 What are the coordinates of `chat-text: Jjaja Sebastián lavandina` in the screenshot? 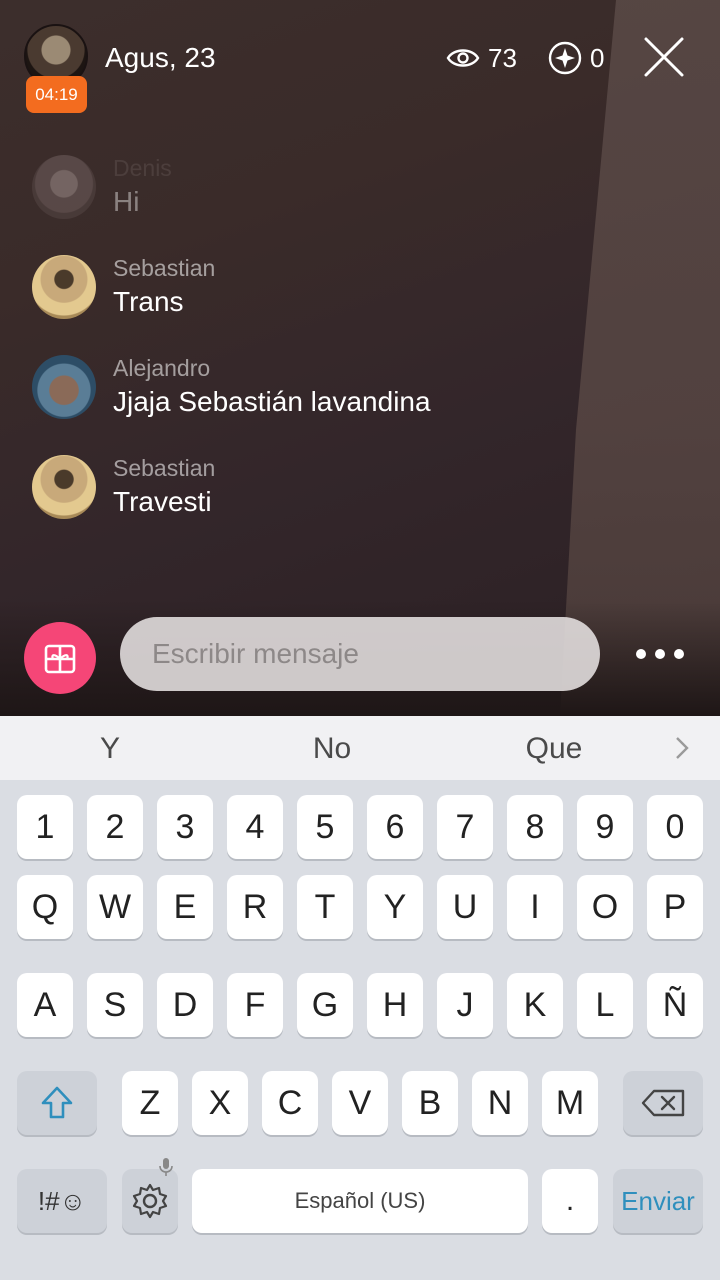 It's located at (272, 401).